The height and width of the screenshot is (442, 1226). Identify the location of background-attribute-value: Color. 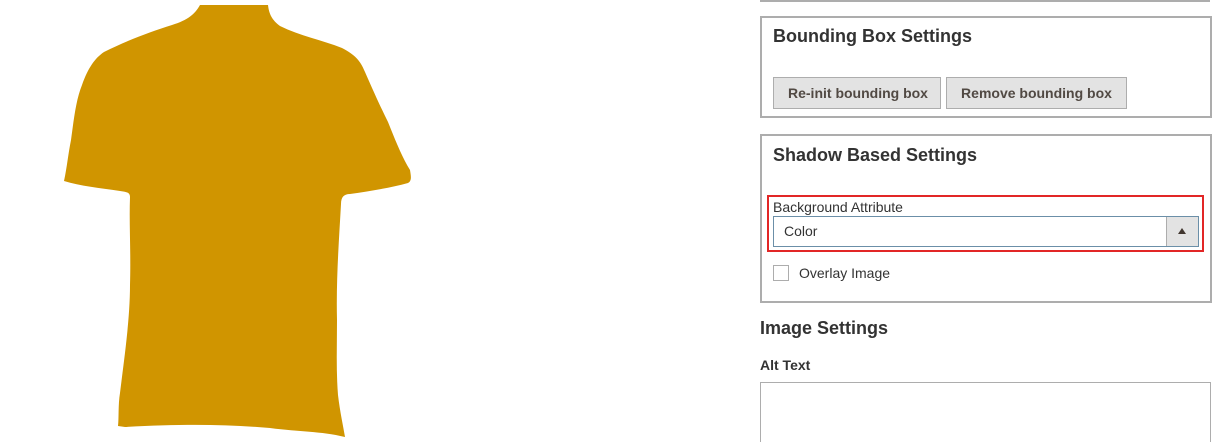
(801, 231).